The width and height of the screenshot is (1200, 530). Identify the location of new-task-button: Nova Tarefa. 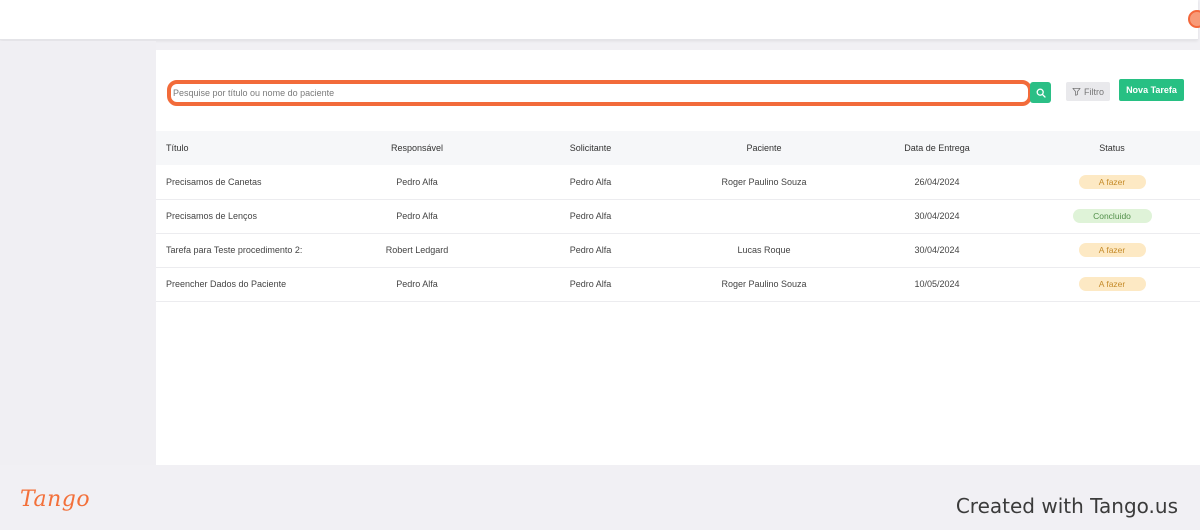
(1151, 90).